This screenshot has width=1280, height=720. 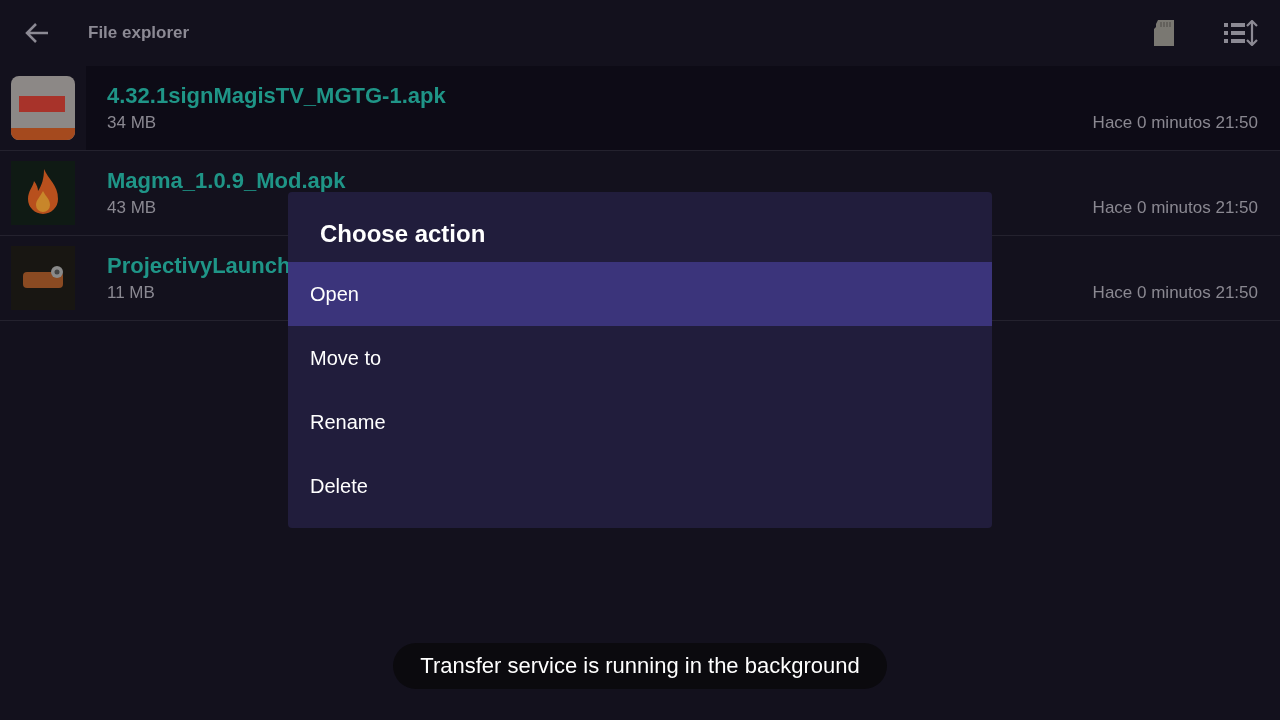 I want to click on menu-item: Rename, so click(x=640, y=422).